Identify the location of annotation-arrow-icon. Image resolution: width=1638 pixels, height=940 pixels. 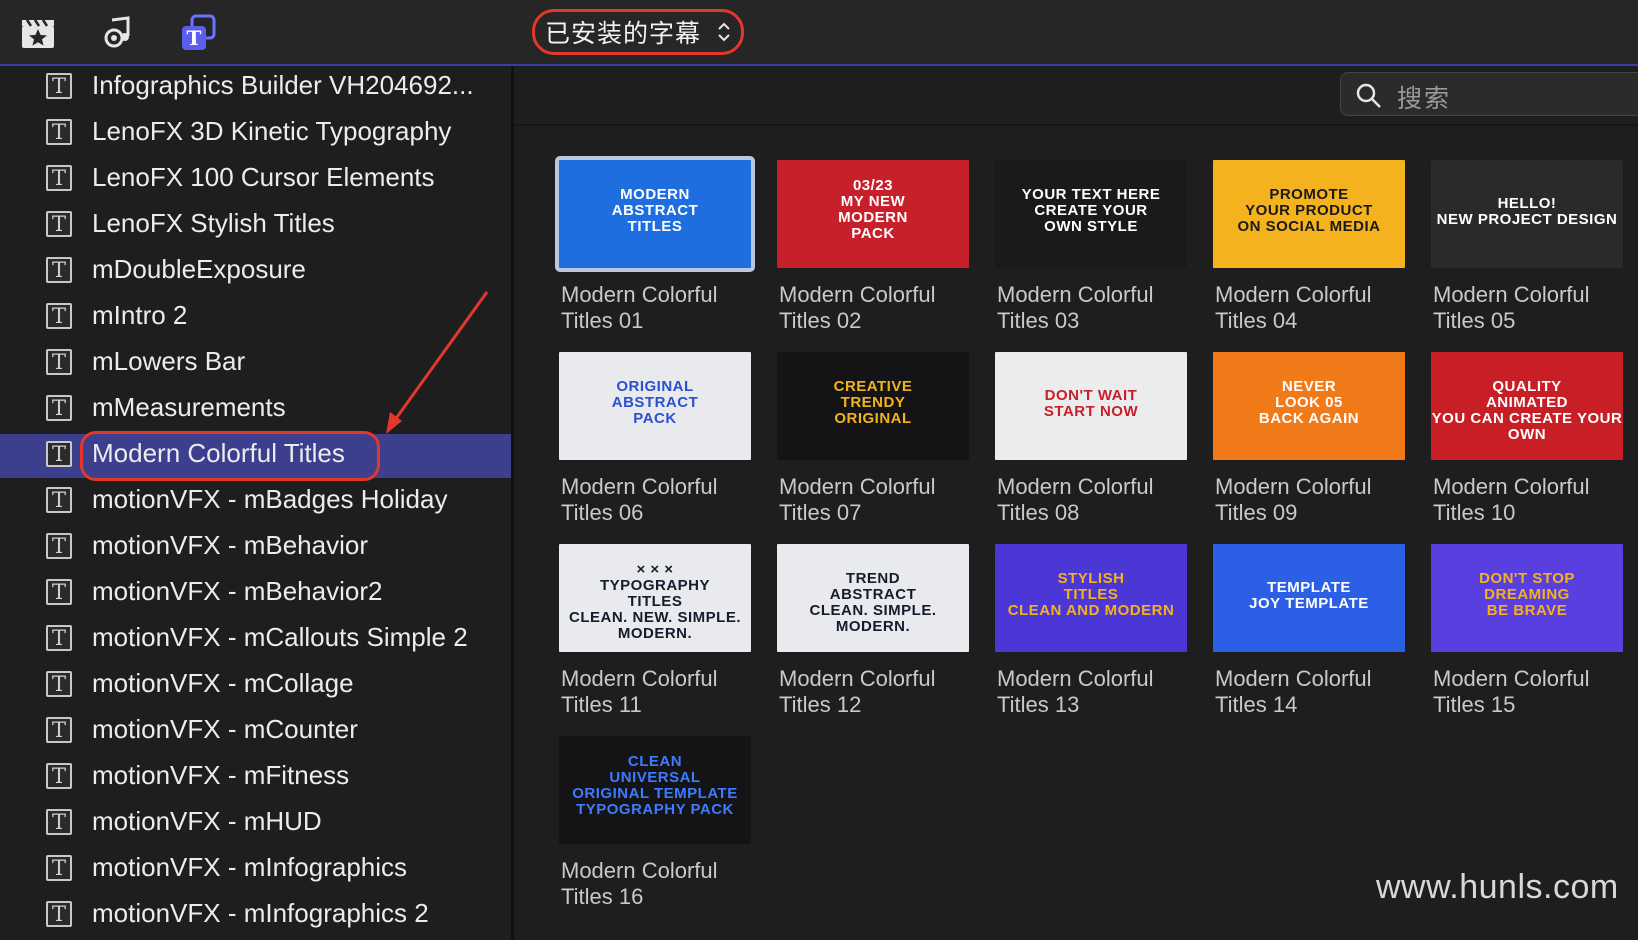
(437, 362).